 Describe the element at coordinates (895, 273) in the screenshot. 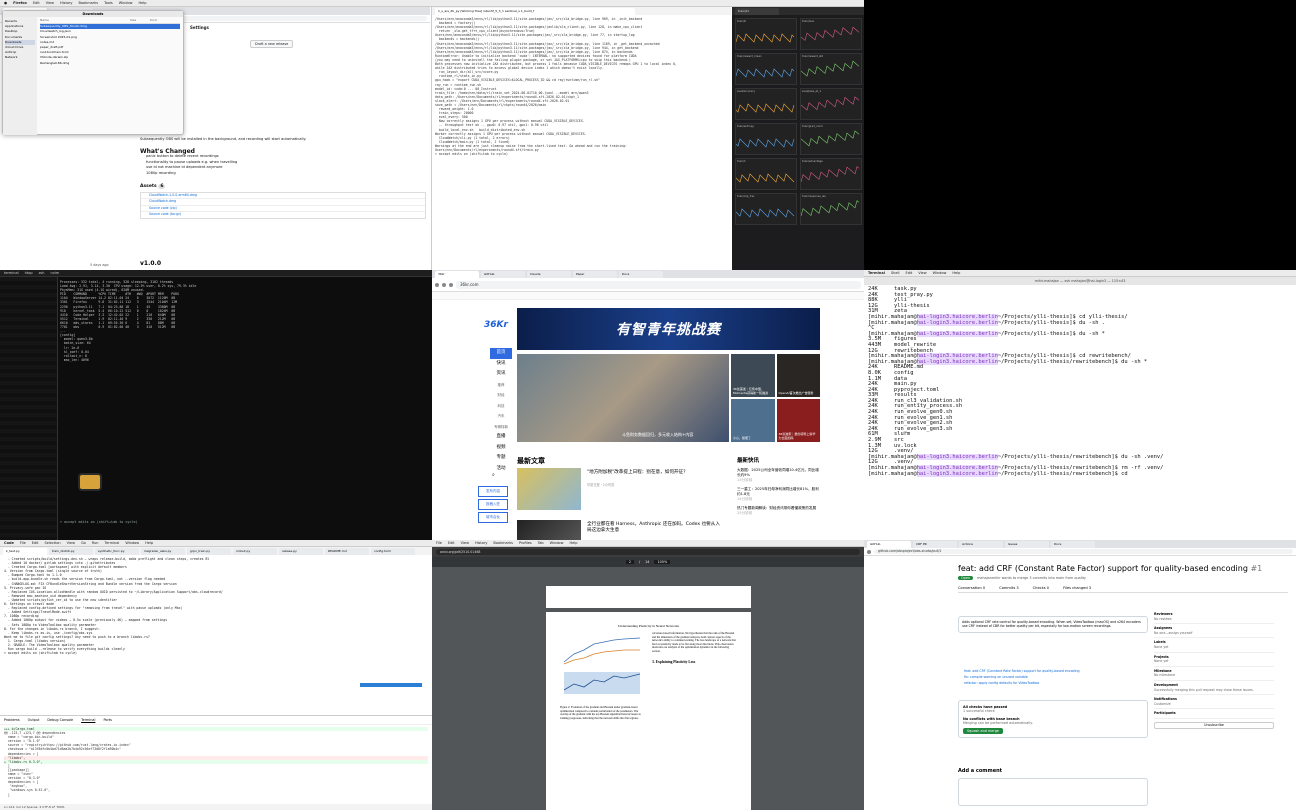

I see `menu-item: Shell` at that location.